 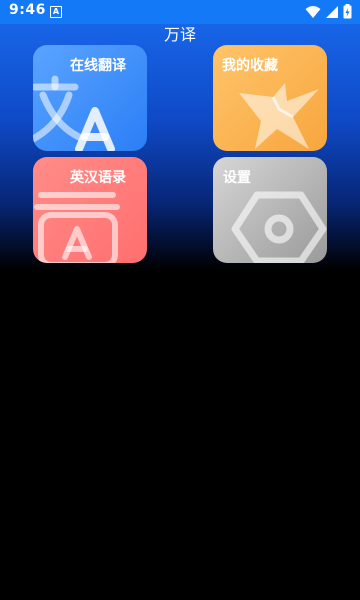 I want to click on tile-label: 在线翻译, so click(x=98, y=66).